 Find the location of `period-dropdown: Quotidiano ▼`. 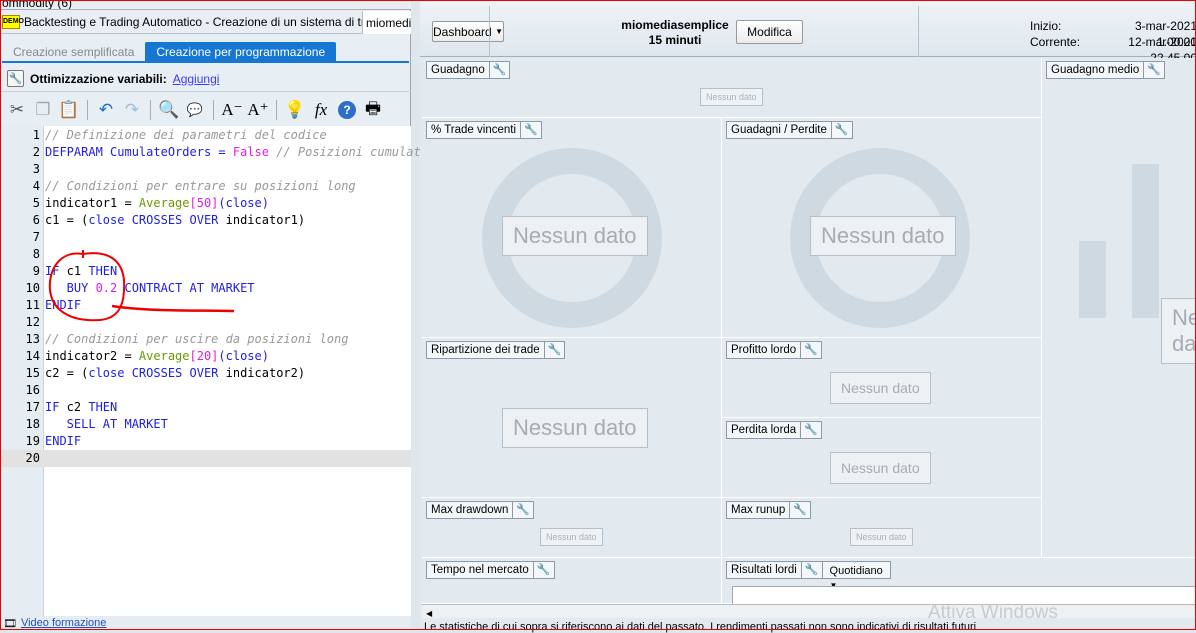

period-dropdown: Quotidiano ▼ is located at coordinates (855, 576).